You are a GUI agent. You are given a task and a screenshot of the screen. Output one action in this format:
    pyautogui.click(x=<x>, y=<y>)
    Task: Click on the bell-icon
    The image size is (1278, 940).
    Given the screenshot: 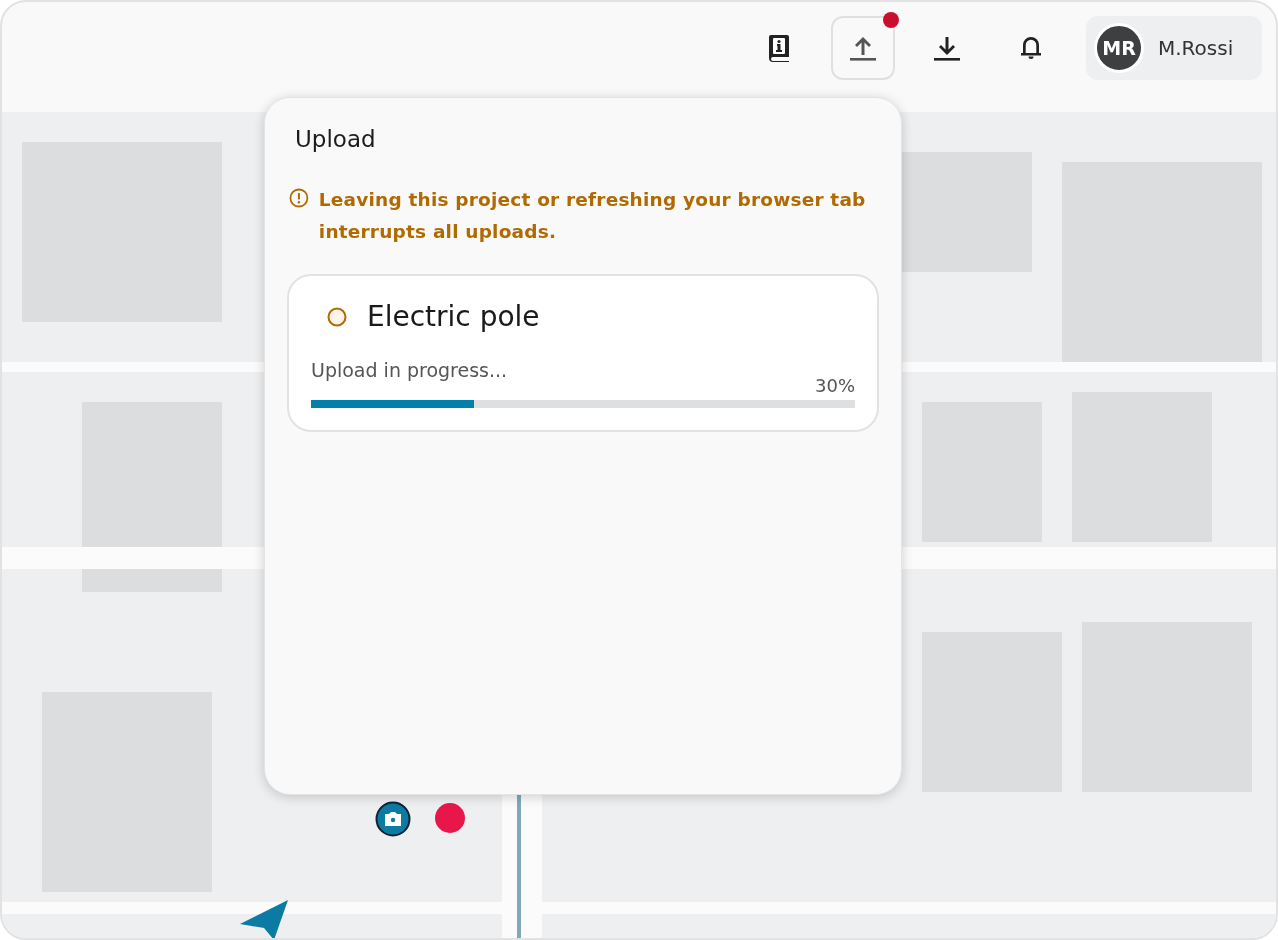 What is the action you would take?
    pyautogui.click(x=1031, y=48)
    